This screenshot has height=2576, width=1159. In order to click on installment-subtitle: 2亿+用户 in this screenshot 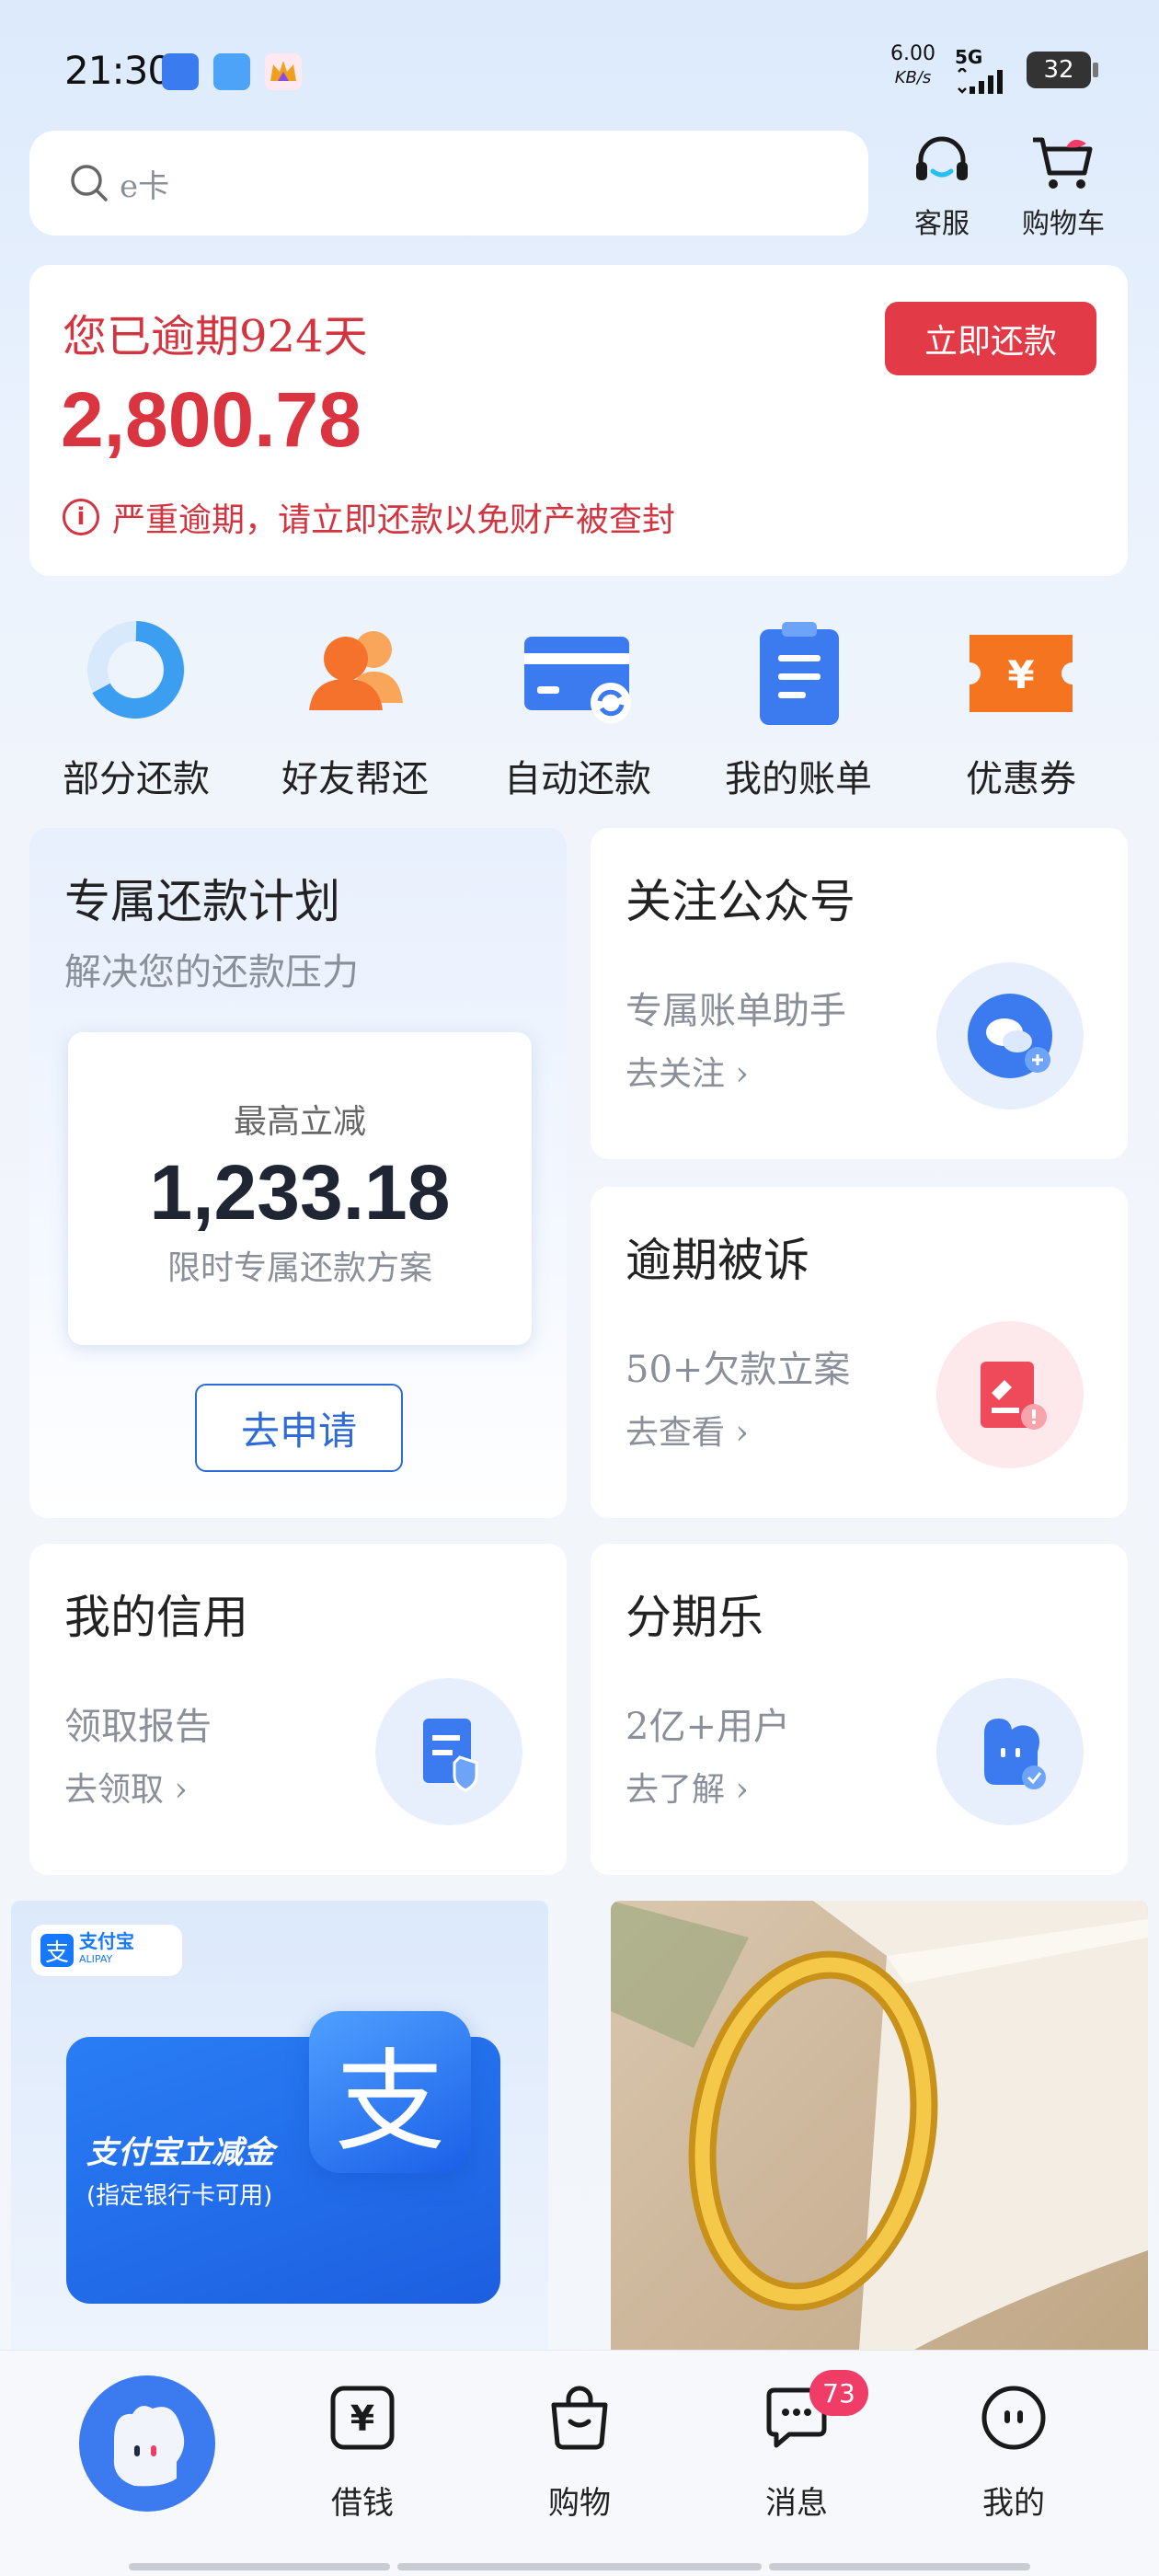, I will do `click(707, 1727)`.